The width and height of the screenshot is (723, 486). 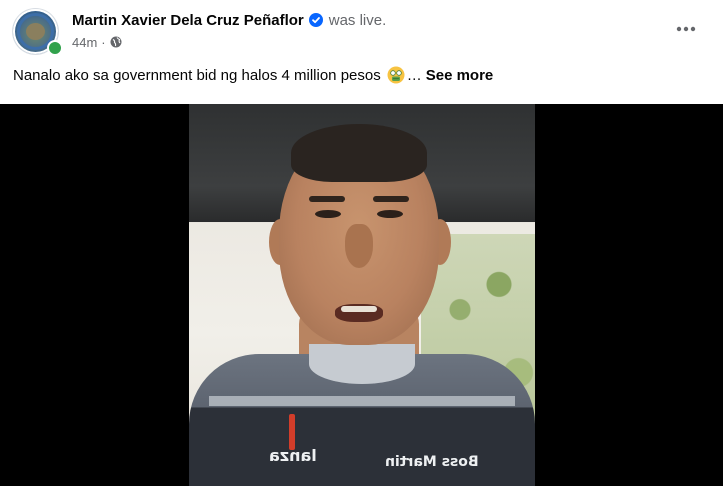 What do you see at coordinates (359, 153) in the screenshot?
I see `video-person-hair` at bounding box center [359, 153].